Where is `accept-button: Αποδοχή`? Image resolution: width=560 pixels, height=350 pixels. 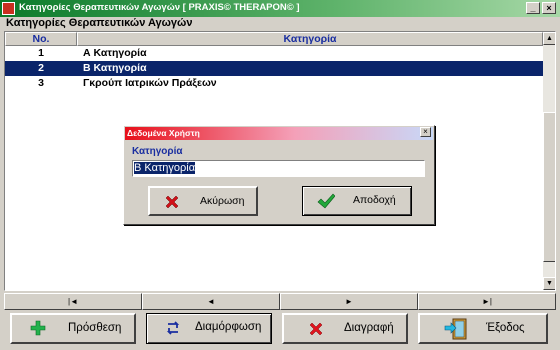 accept-button: Αποδοχή is located at coordinates (357, 201).